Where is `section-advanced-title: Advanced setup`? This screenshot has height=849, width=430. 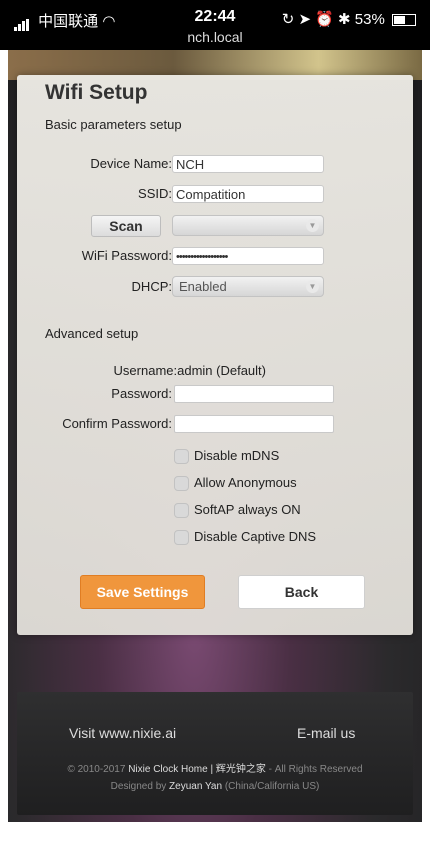 section-advanced-title: Advanced setup is located at coordinates (92, 333).